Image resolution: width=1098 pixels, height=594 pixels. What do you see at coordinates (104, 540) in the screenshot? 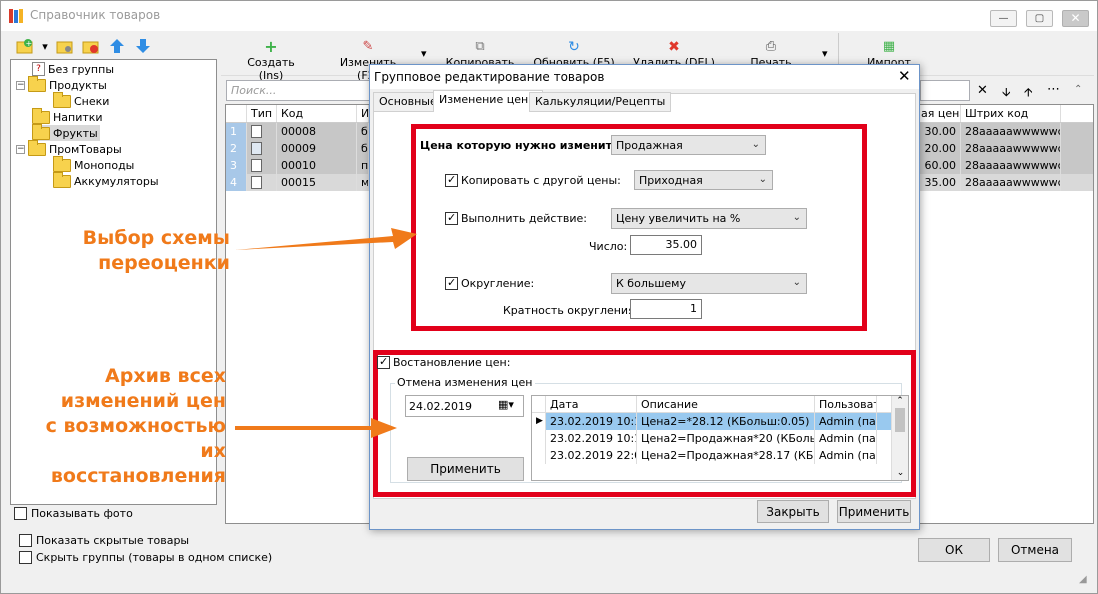
I see `show-hidden-checkbox: Показать скрытые товары` at bounding box center [104, 540].